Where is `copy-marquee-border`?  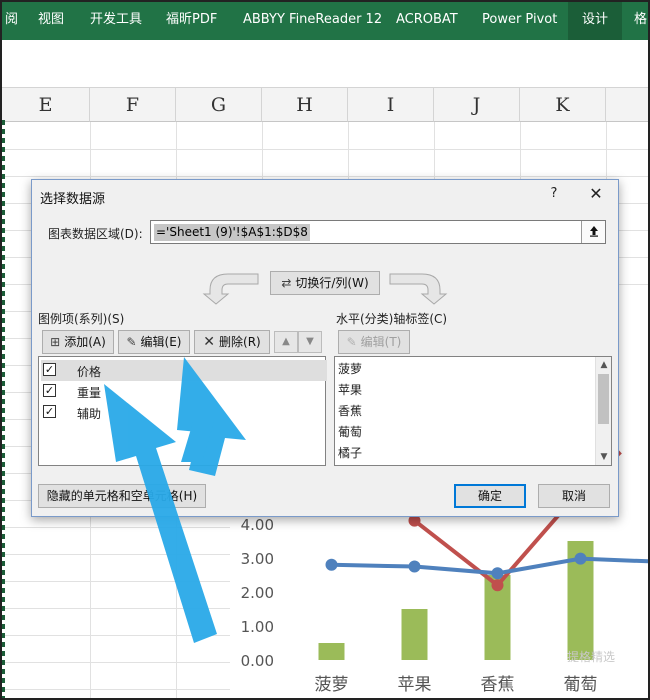 copy-marquee-border is located at coordinates (3, 409).